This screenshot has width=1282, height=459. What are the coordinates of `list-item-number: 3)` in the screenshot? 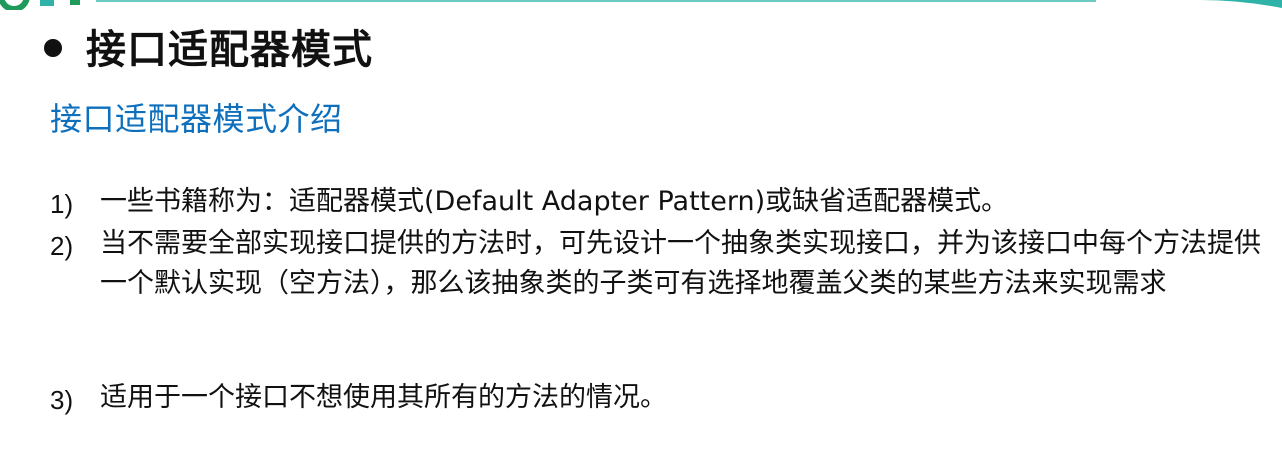 It's located at (62, 400).